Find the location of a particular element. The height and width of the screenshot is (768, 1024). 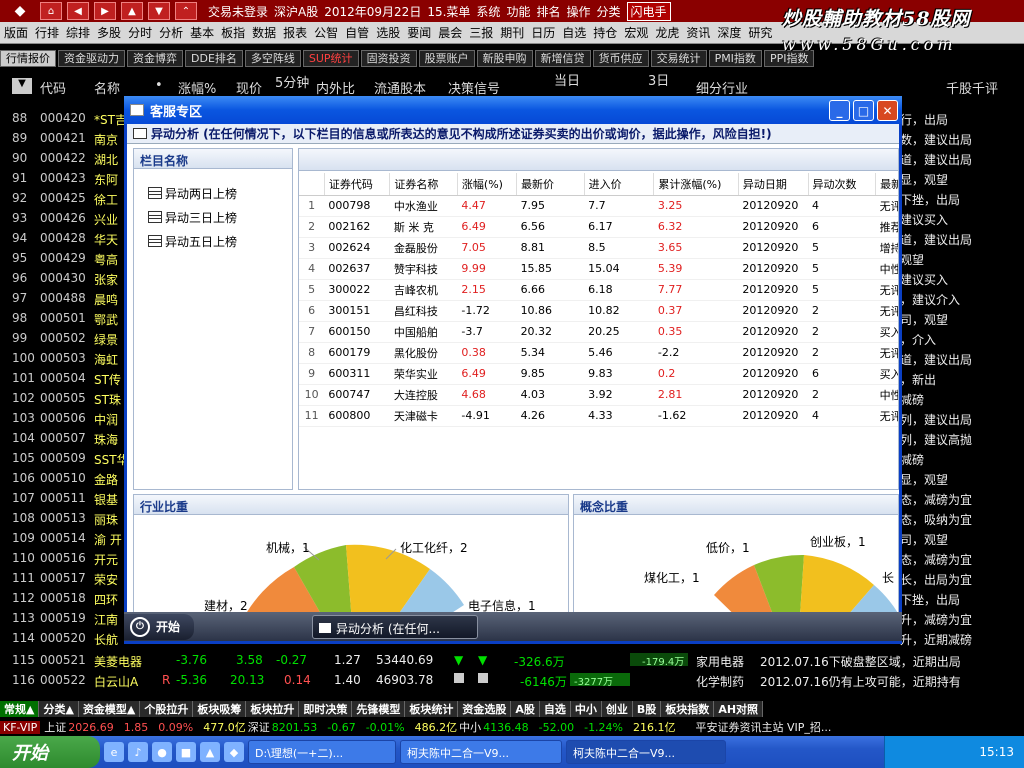

category-tab: 板块统计 is located at coordinates (432, 709).